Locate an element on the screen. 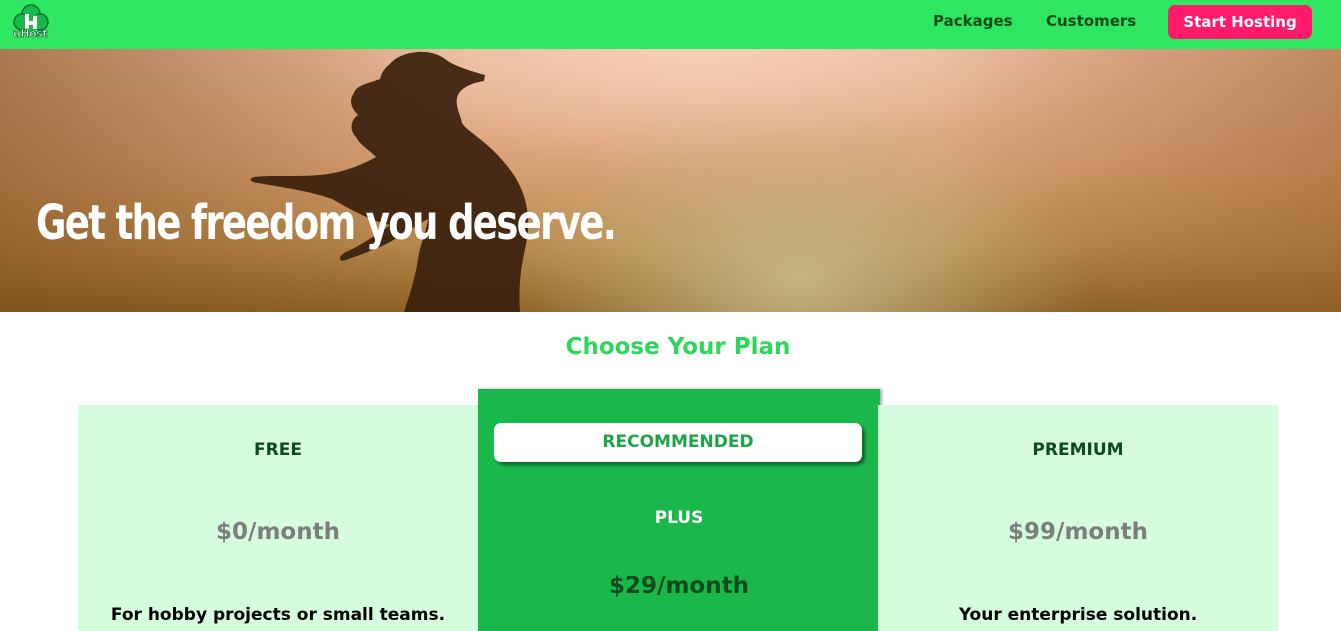  plan-price: $29/month is located at coordinates (679, 586).